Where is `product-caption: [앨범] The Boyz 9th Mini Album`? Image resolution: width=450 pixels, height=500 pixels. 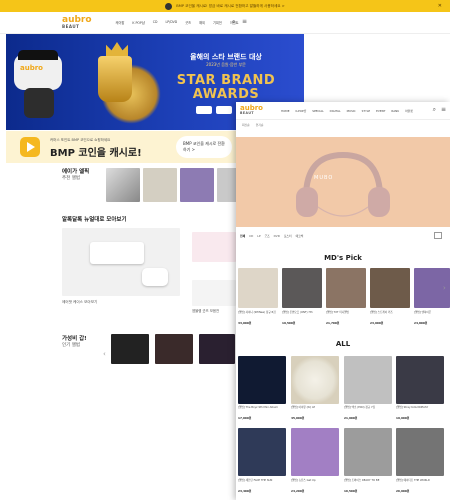
product-caption: [앨범] The Boyz 9th Mini Album is located at coordinates (262, 407).